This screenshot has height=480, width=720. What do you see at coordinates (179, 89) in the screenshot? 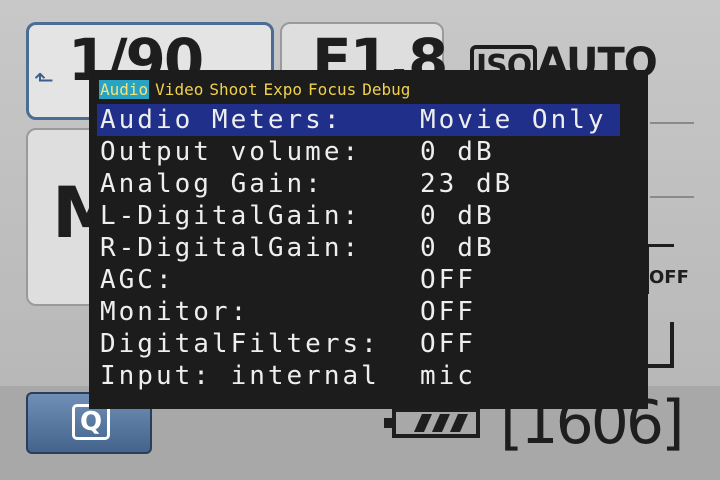
I see `tab-video: Video` at bounding box center [179, 89].